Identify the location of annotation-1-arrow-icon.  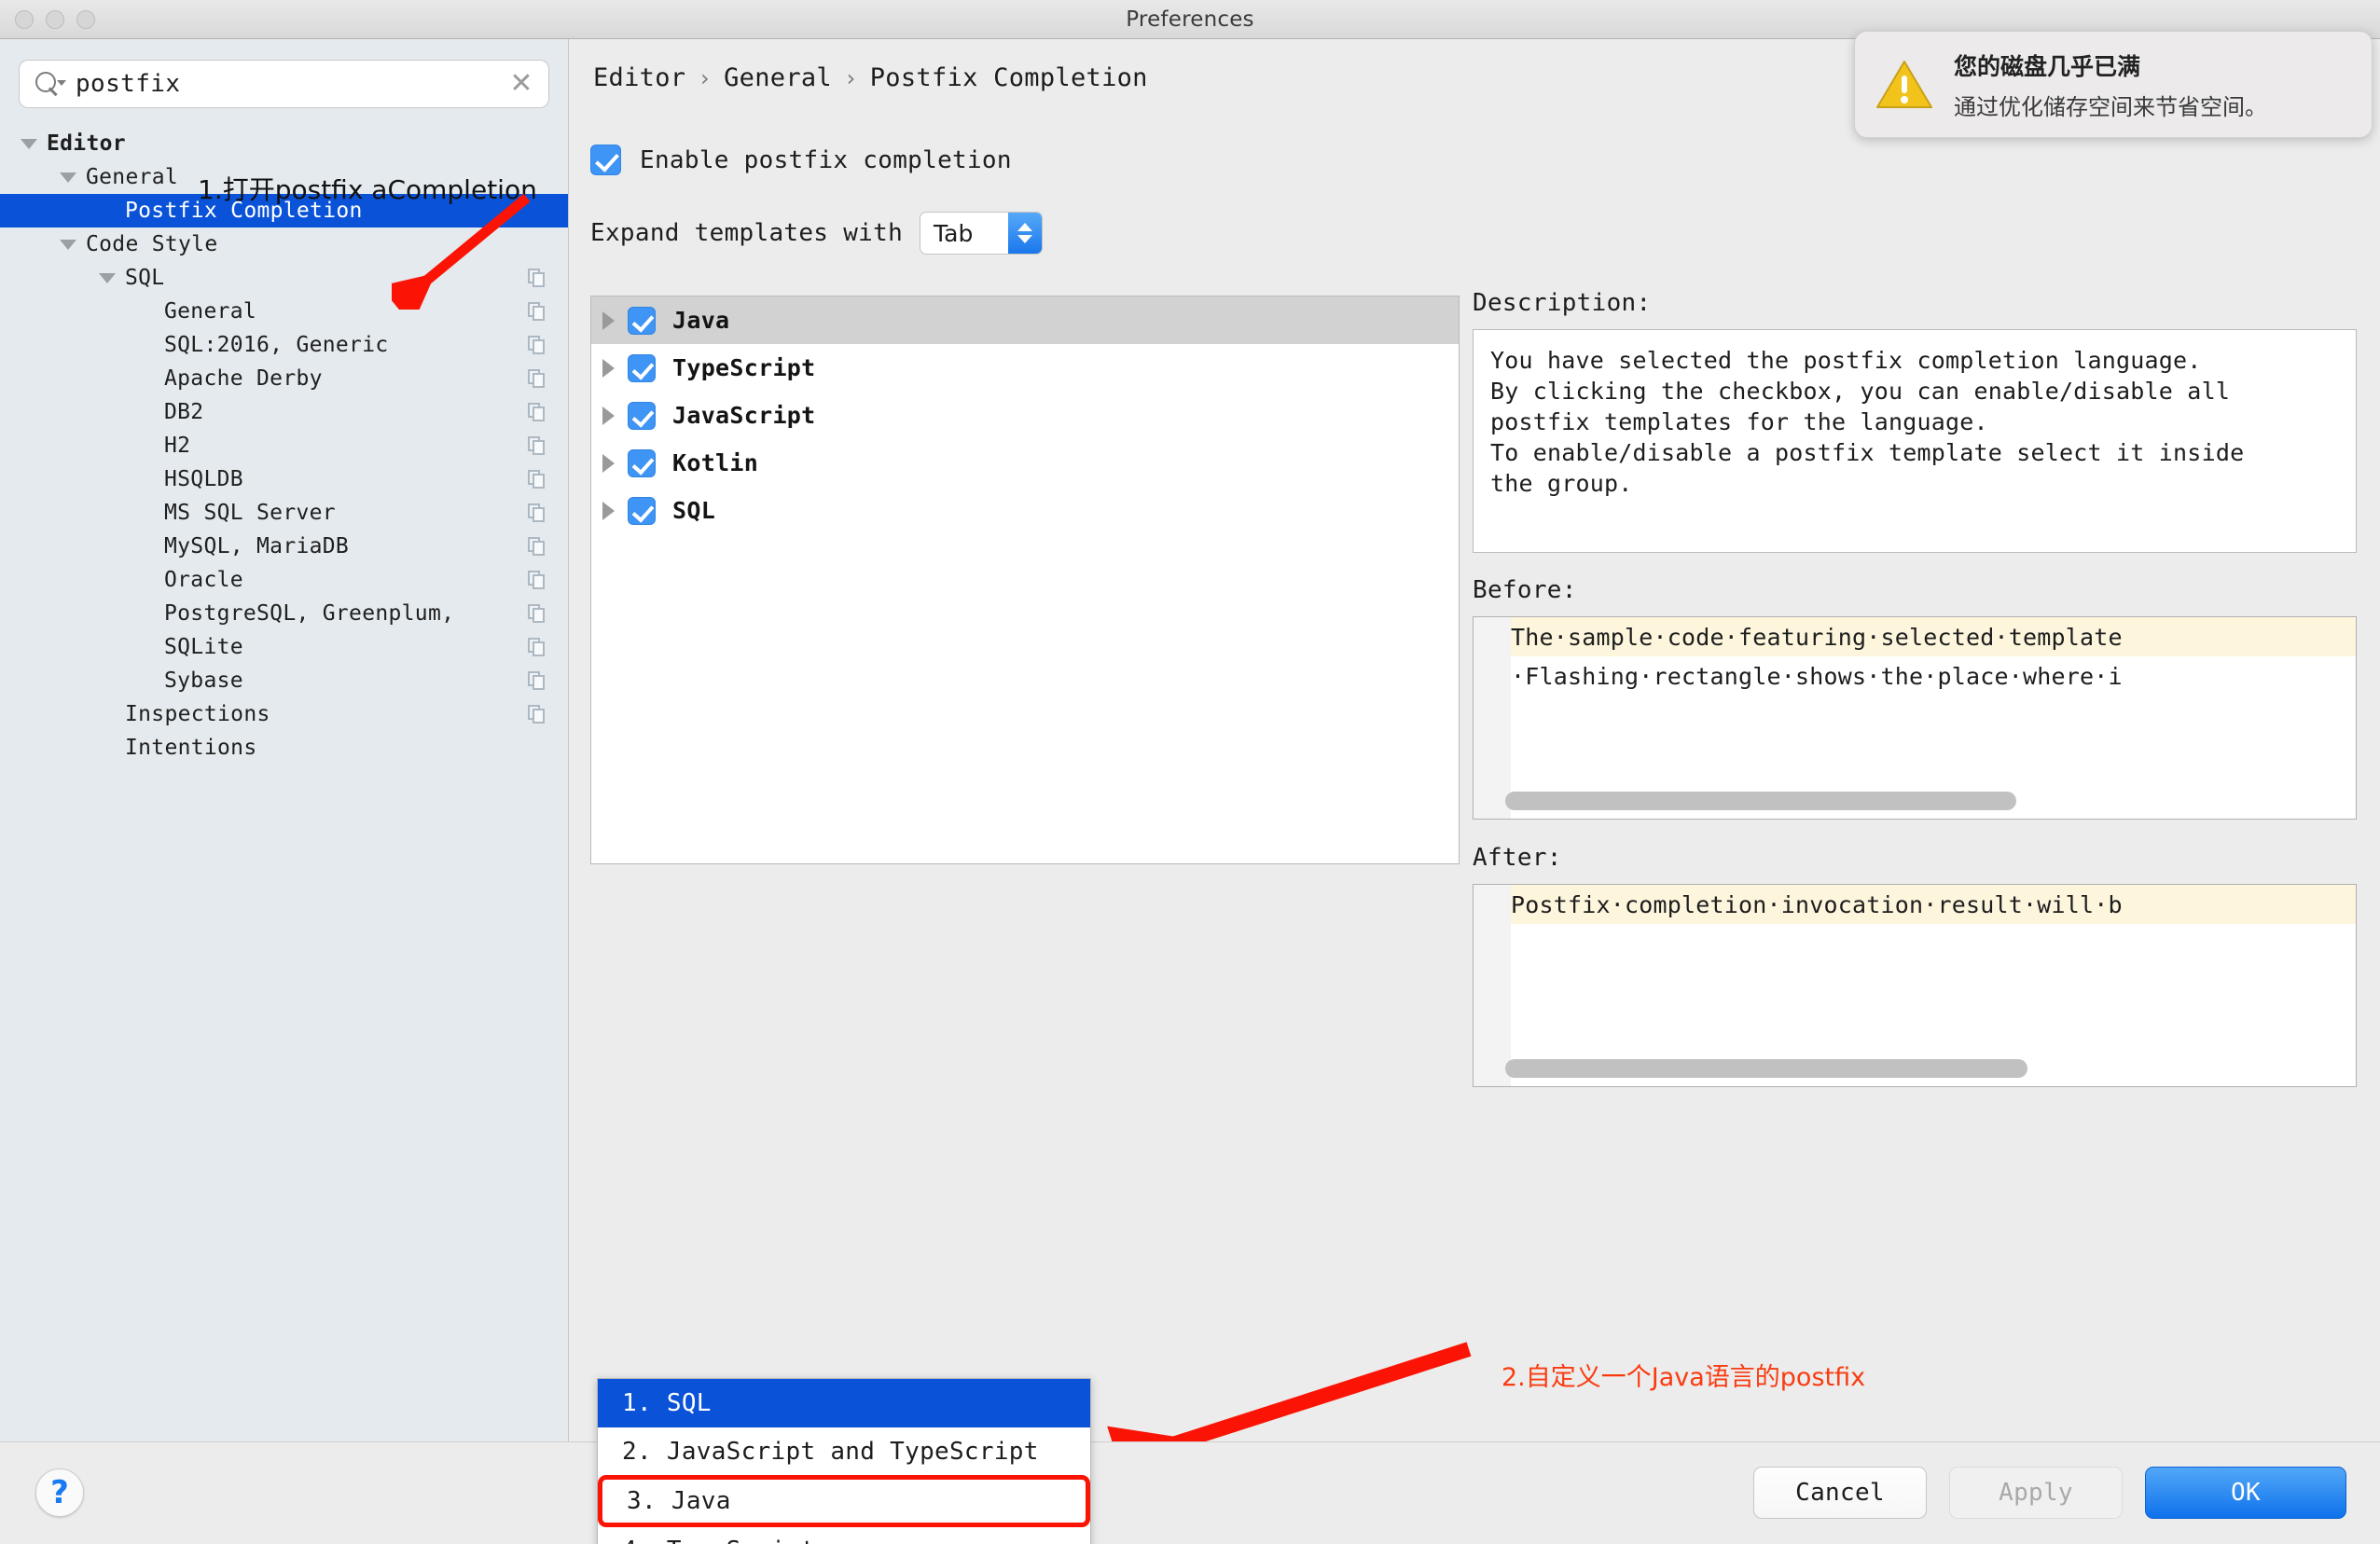
(461, 251).